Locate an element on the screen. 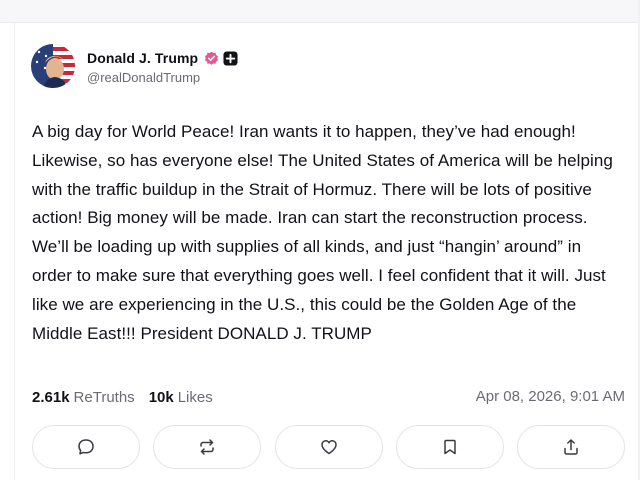  like-button is located at coordinates (328, 447).